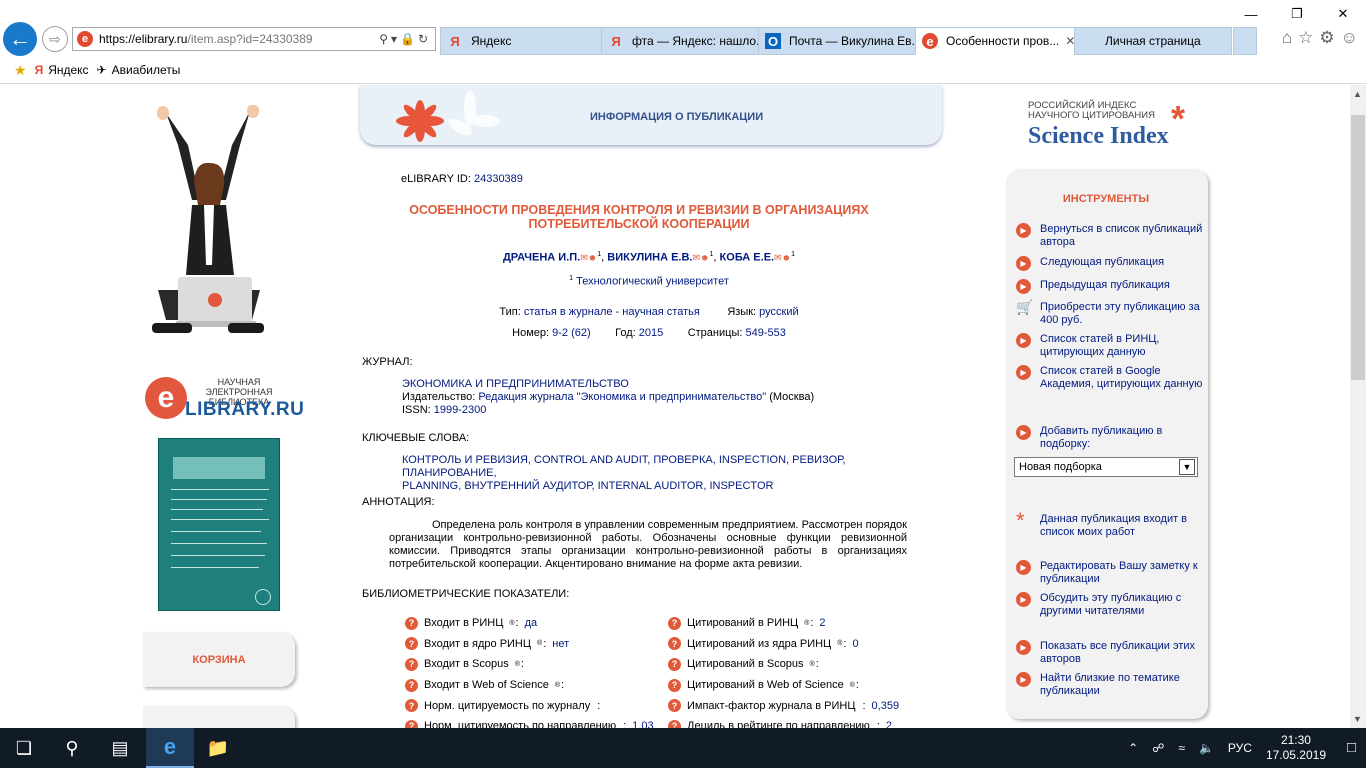 The width and height of the screenshot is (1366, 768). What do you see at coordinates (1106, 467) in the screenshot?
I see `collection-select: Новая подборка ▼` at bounding box center [1106, 467].